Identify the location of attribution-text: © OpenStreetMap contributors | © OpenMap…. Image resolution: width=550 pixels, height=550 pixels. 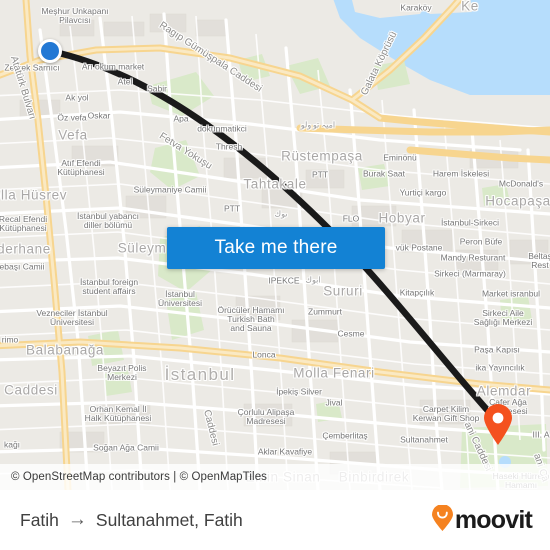
(139, 477).